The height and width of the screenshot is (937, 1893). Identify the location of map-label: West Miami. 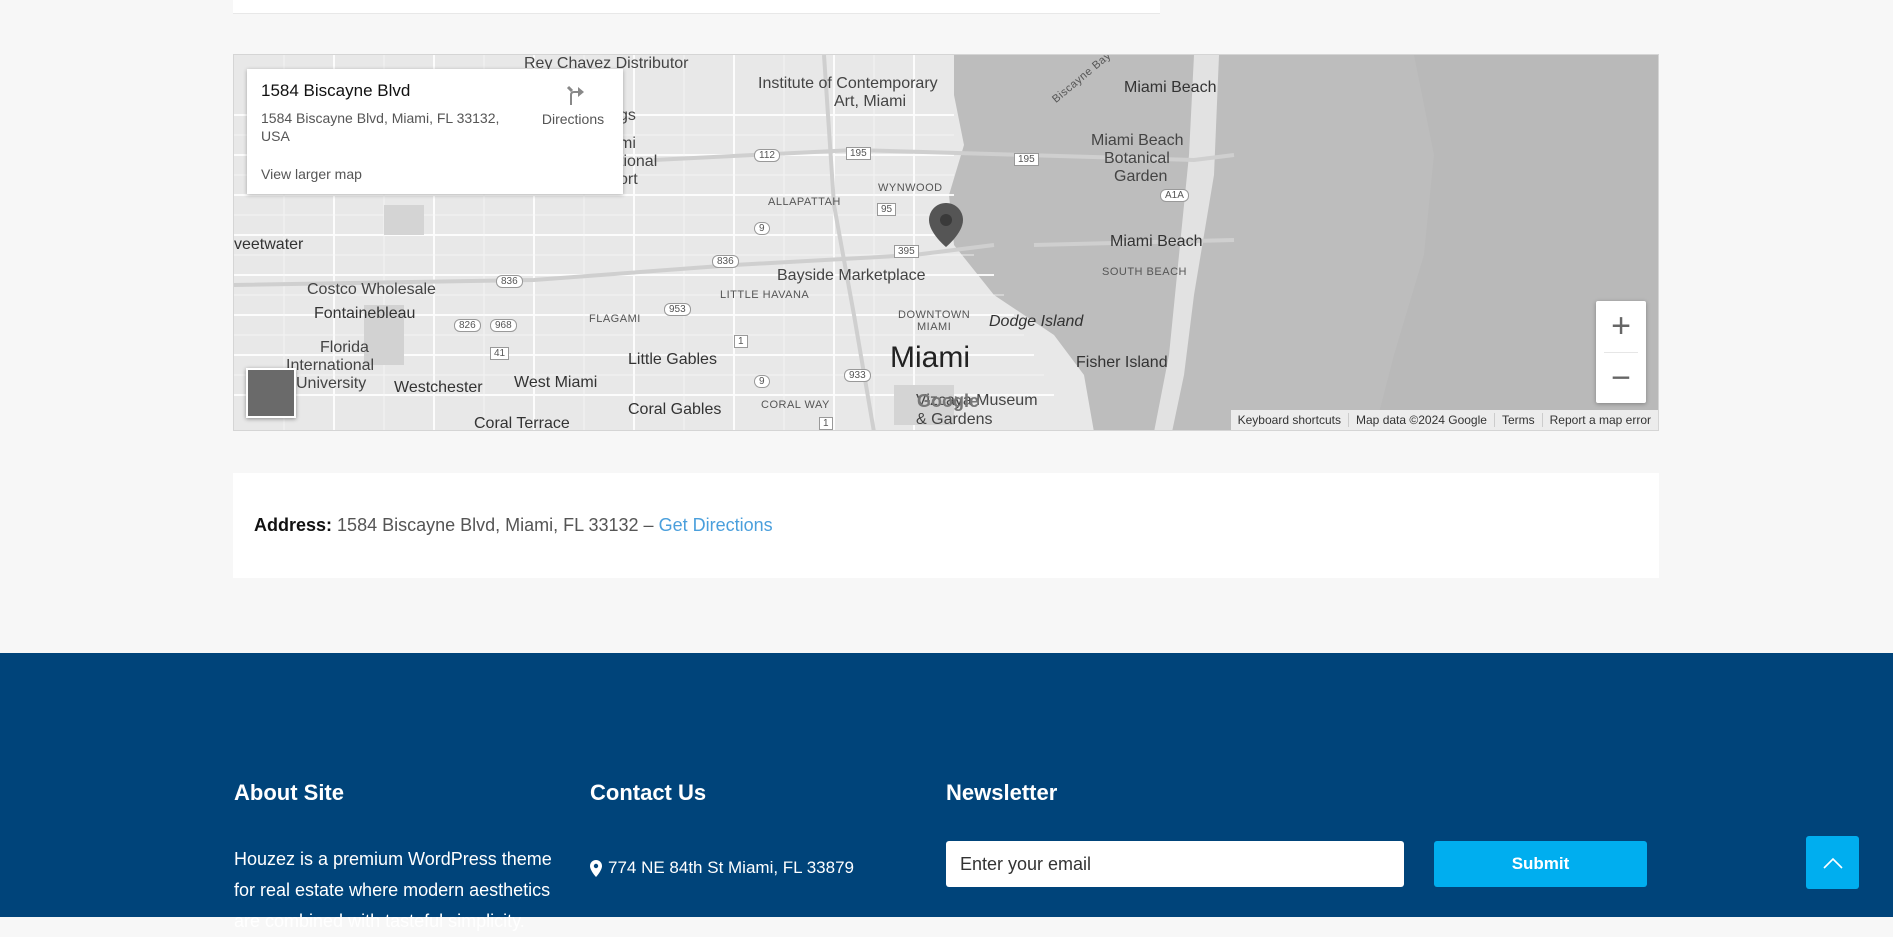
(556, 382).